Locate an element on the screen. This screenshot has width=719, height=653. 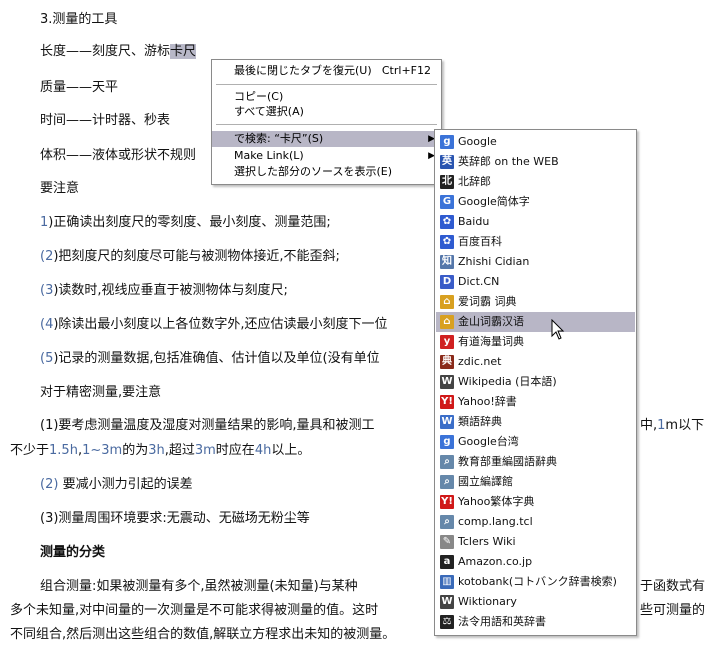
submenu-item: ▥ kotobank(コトバンク辞書検索) is located at coordinates (535, 582).